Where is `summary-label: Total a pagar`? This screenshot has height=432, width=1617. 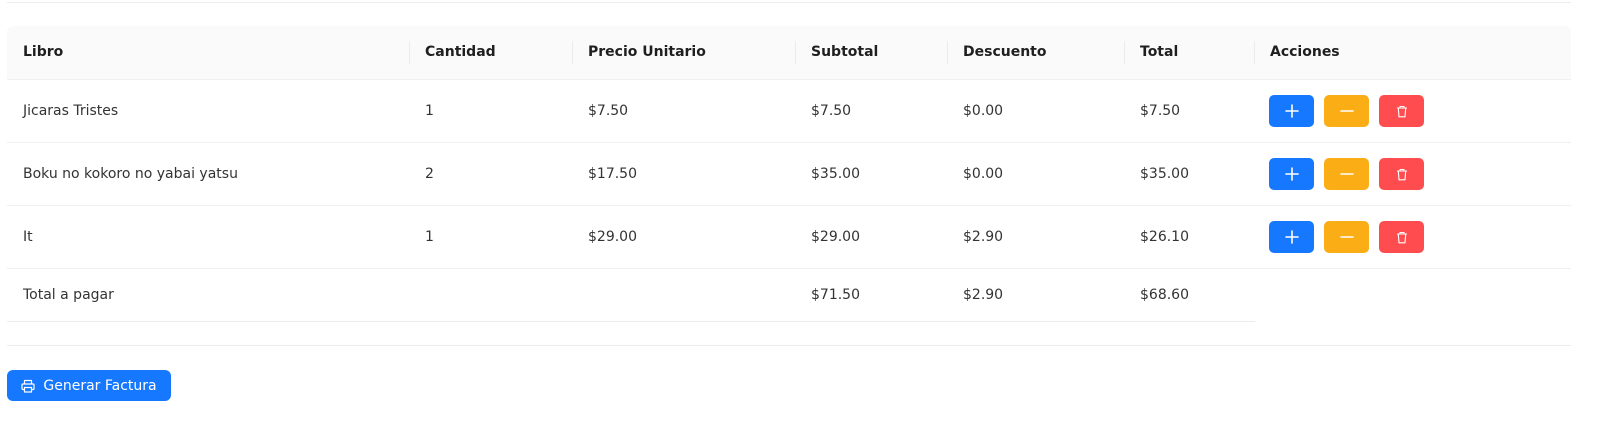 summary-label: Total a pagar is located at coordinates (68, 295).